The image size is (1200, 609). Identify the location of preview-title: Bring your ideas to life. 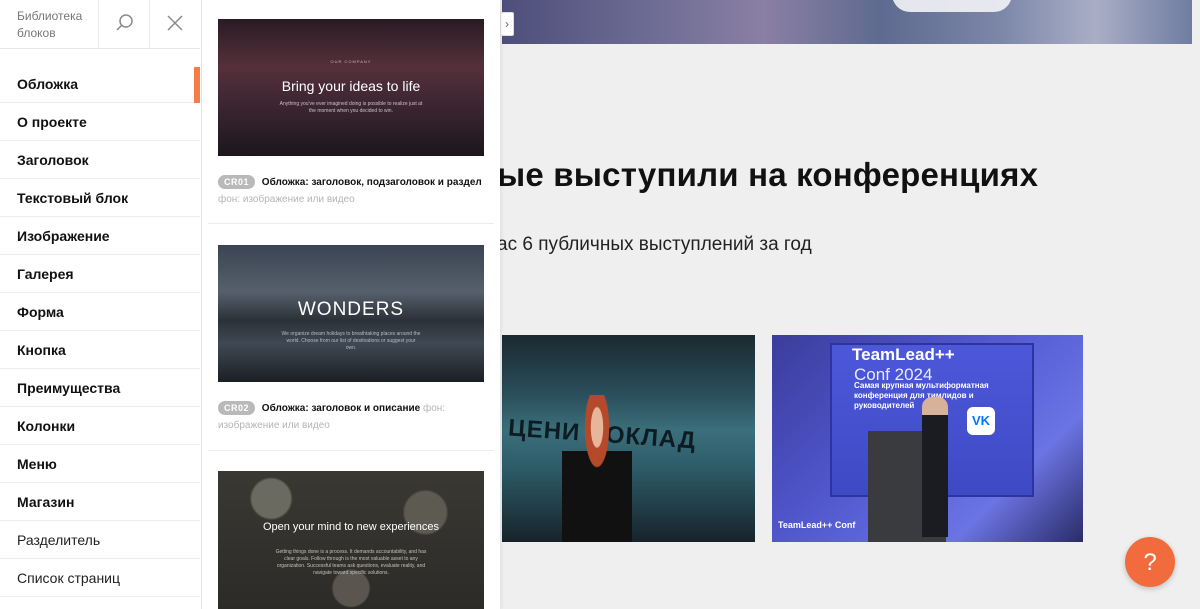
(351, 86).